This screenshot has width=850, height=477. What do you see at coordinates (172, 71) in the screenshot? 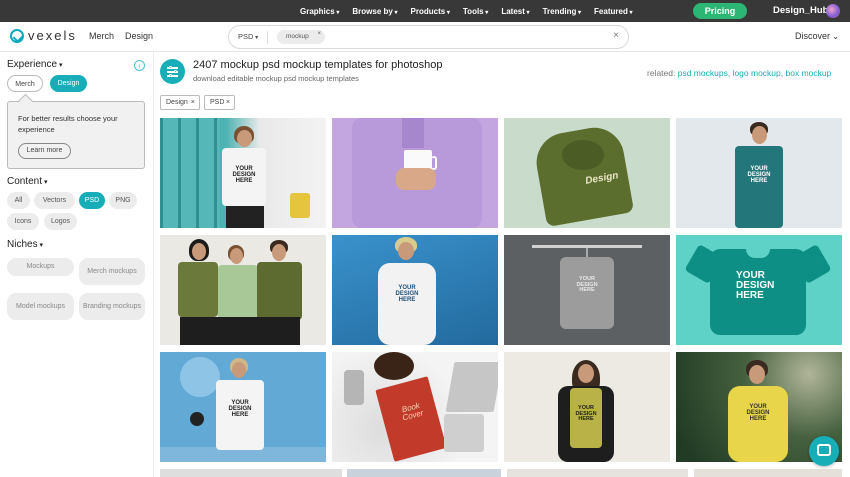
I see `filter-settings-icon` at bounding box center [172, 71].